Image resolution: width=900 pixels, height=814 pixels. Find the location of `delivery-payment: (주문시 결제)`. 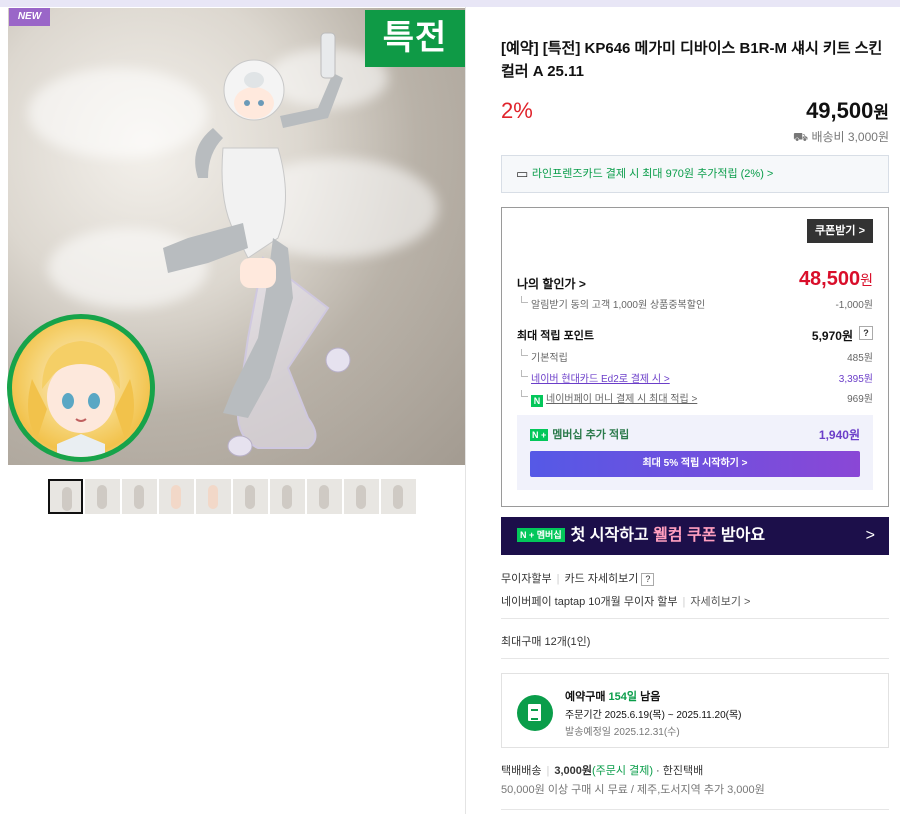

delivery-payment: (주문시 결제) is located at coordinates (622, 771).